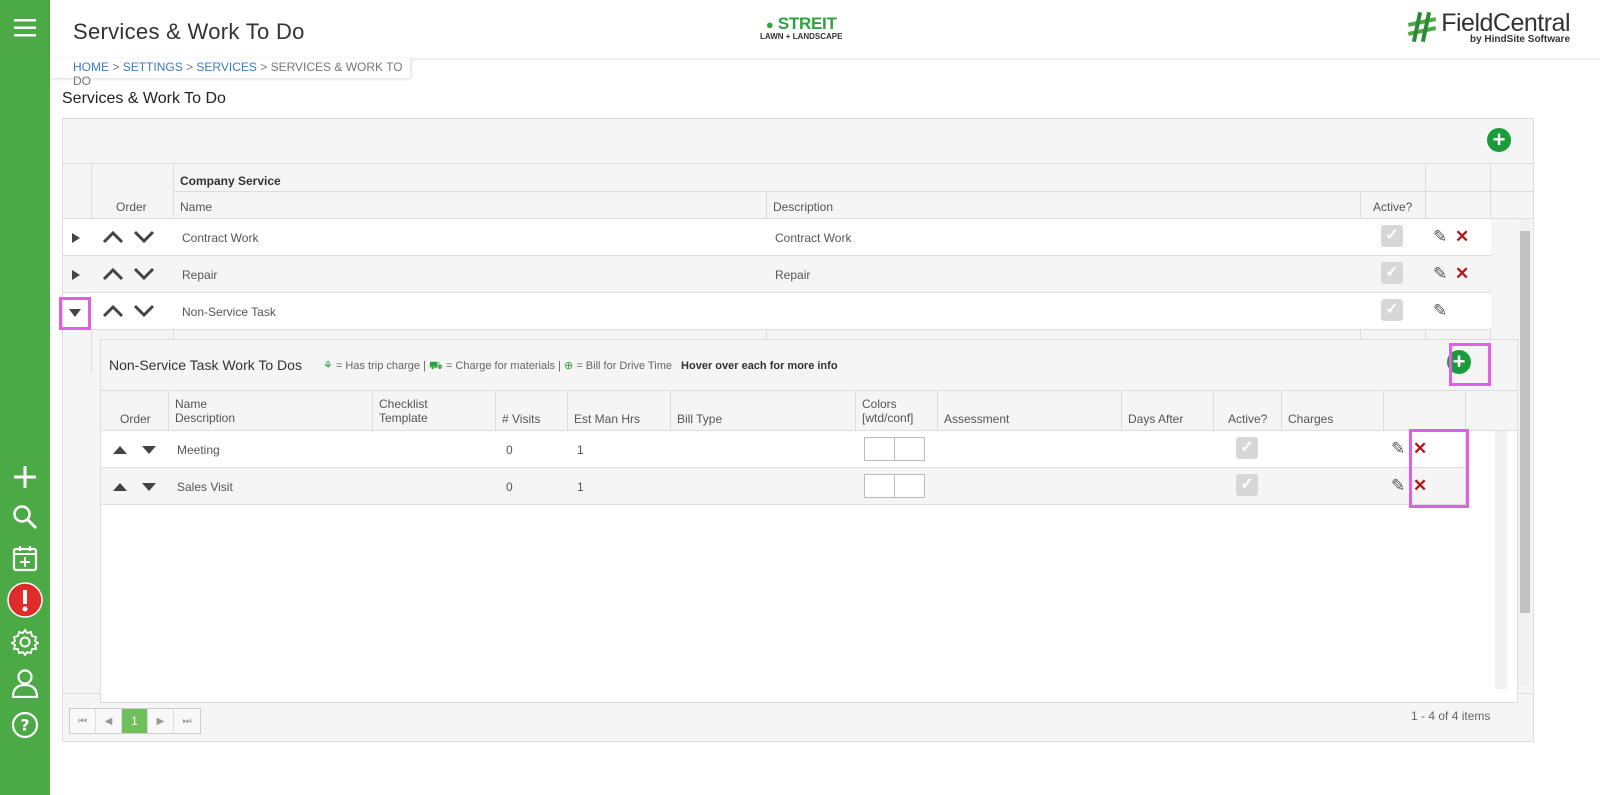  Describe the element at coordinates (226, 67) in the screenshot. I see `breadcrumb-services: SERVICES` at that location.